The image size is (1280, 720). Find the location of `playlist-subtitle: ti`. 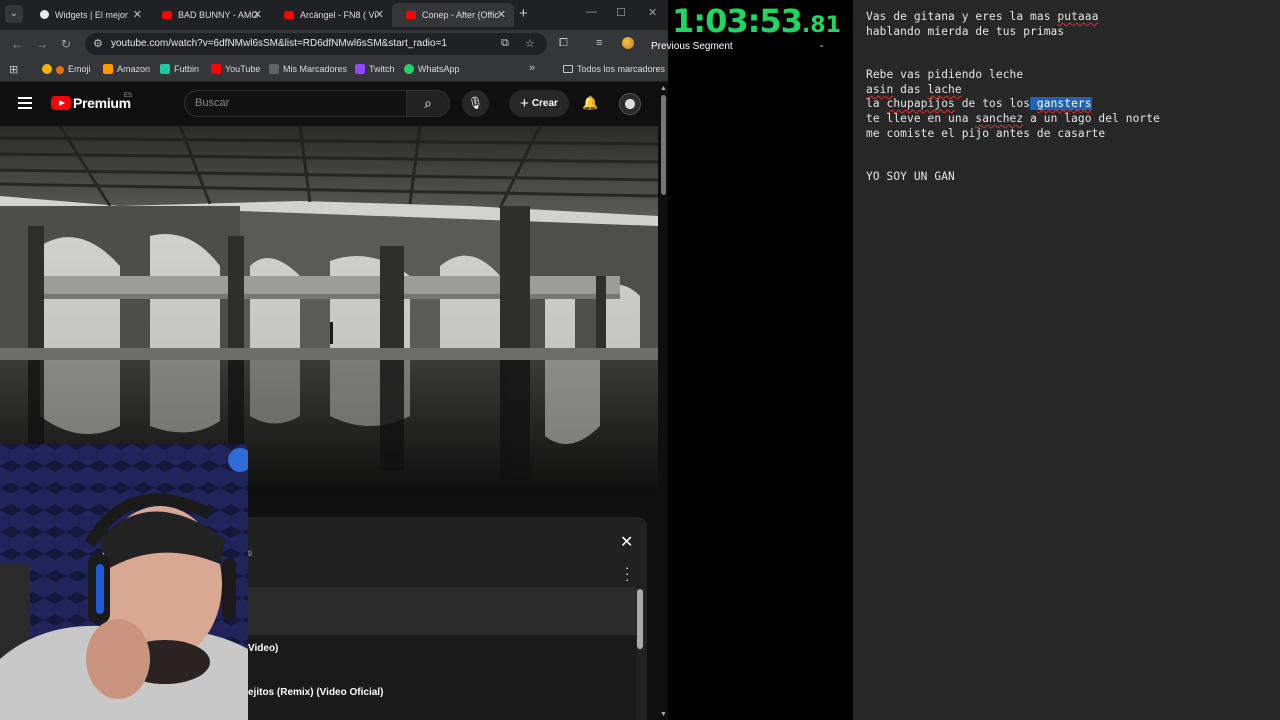

playlist-subtitle: ti is located at coordinates (250, 553).